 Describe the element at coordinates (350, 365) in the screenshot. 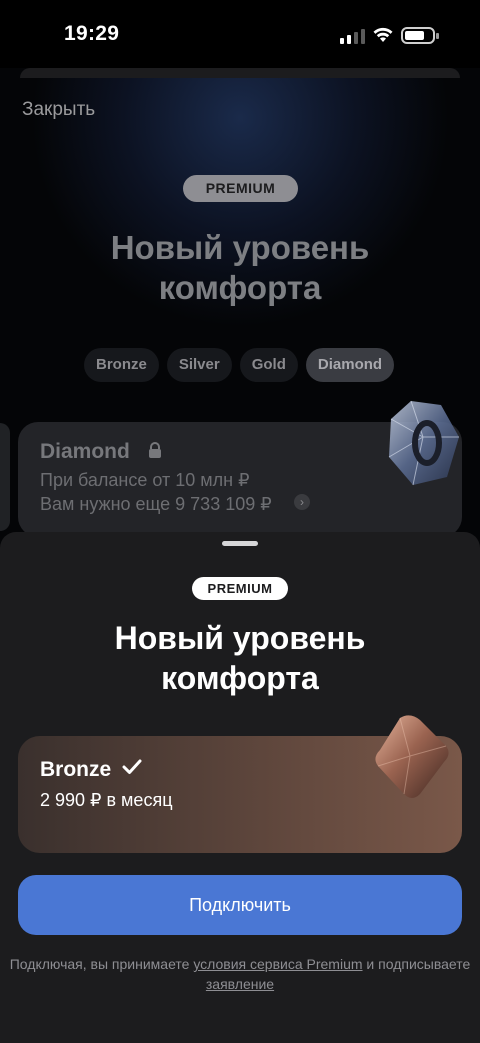

I see `tab-diamond: Diamond` at that location.